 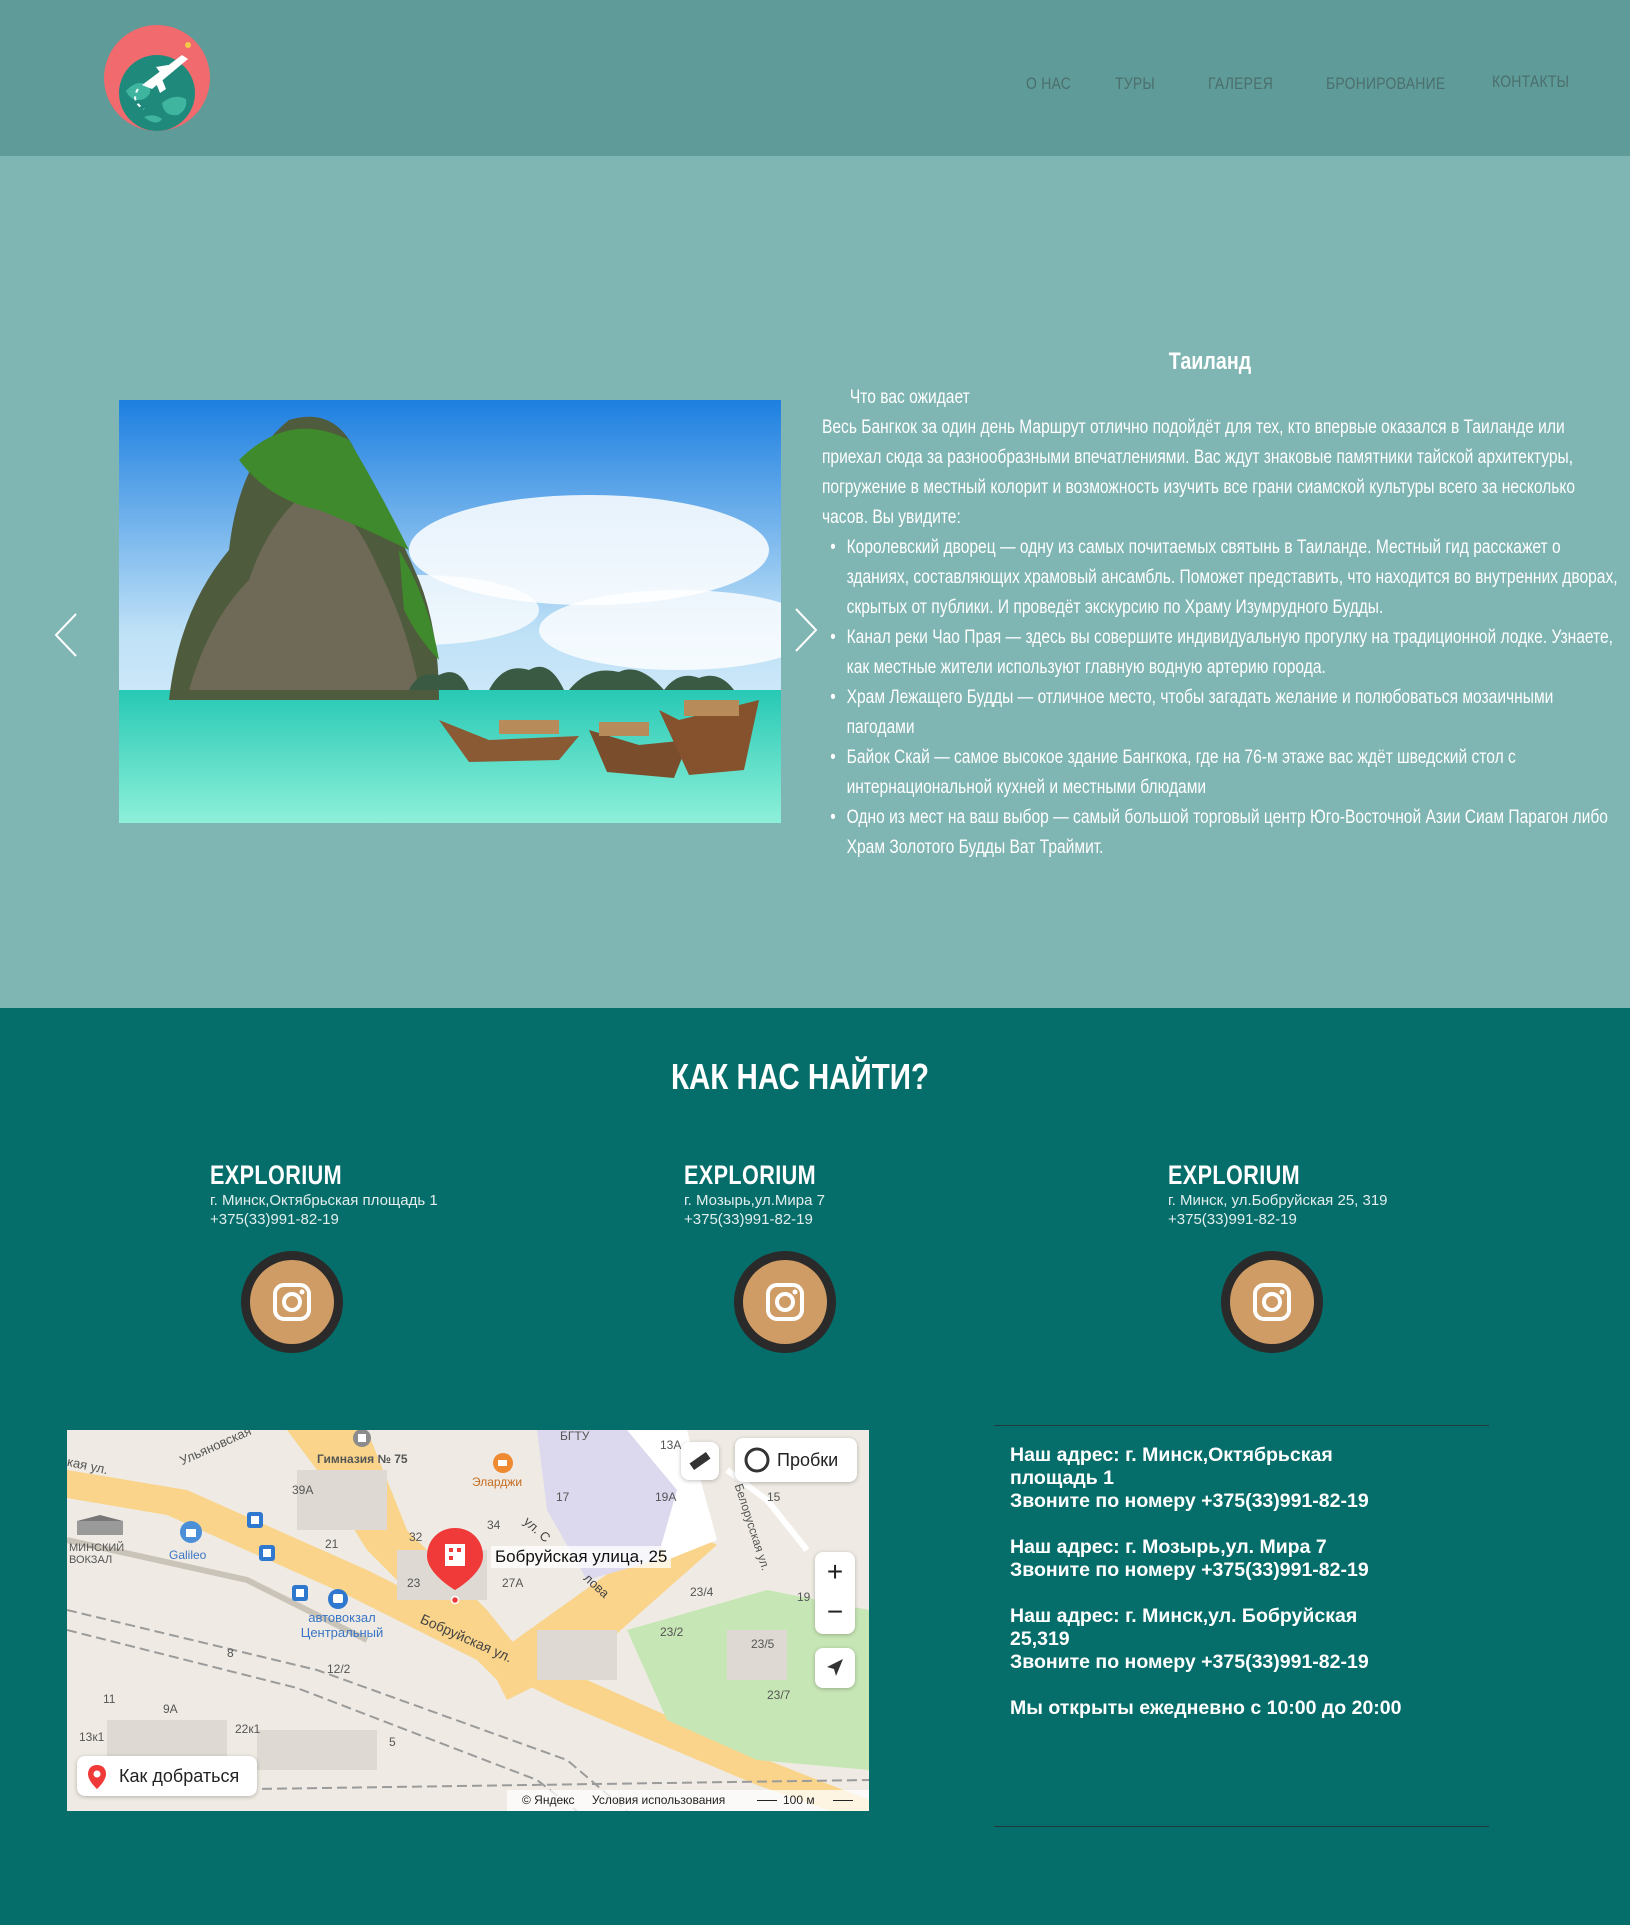 What do you see at coordinates (805, 630) in the screenshot?
I see `slider-next-arrow-icon` at bounding box center [805, 630].